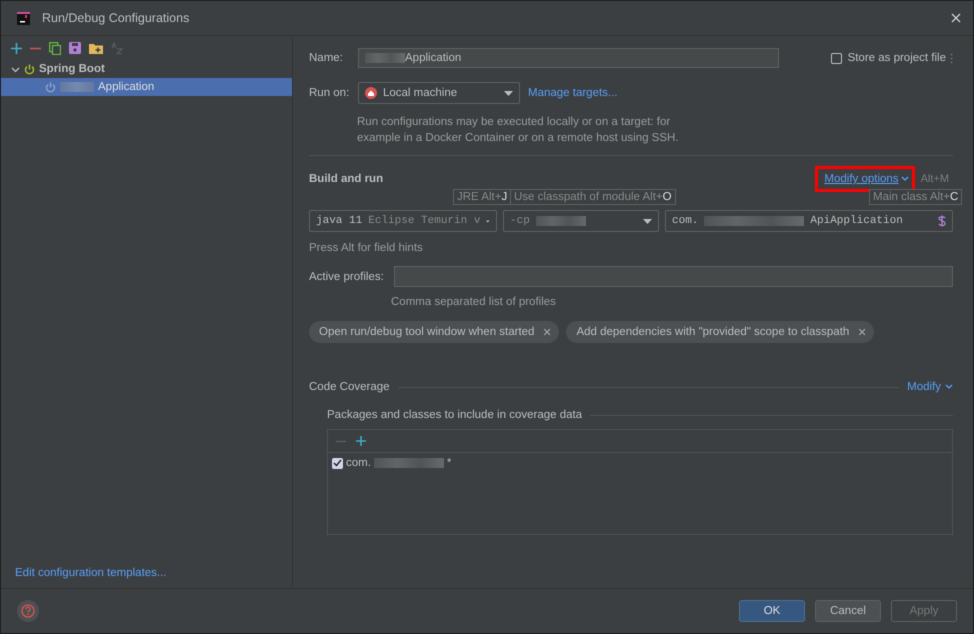 This screenshot has width=974, height=634. Describe the element at coordinates (593, 197) in the screenshot. I see `shortcut-hint: Use classpath of module Alt+O` at that location.